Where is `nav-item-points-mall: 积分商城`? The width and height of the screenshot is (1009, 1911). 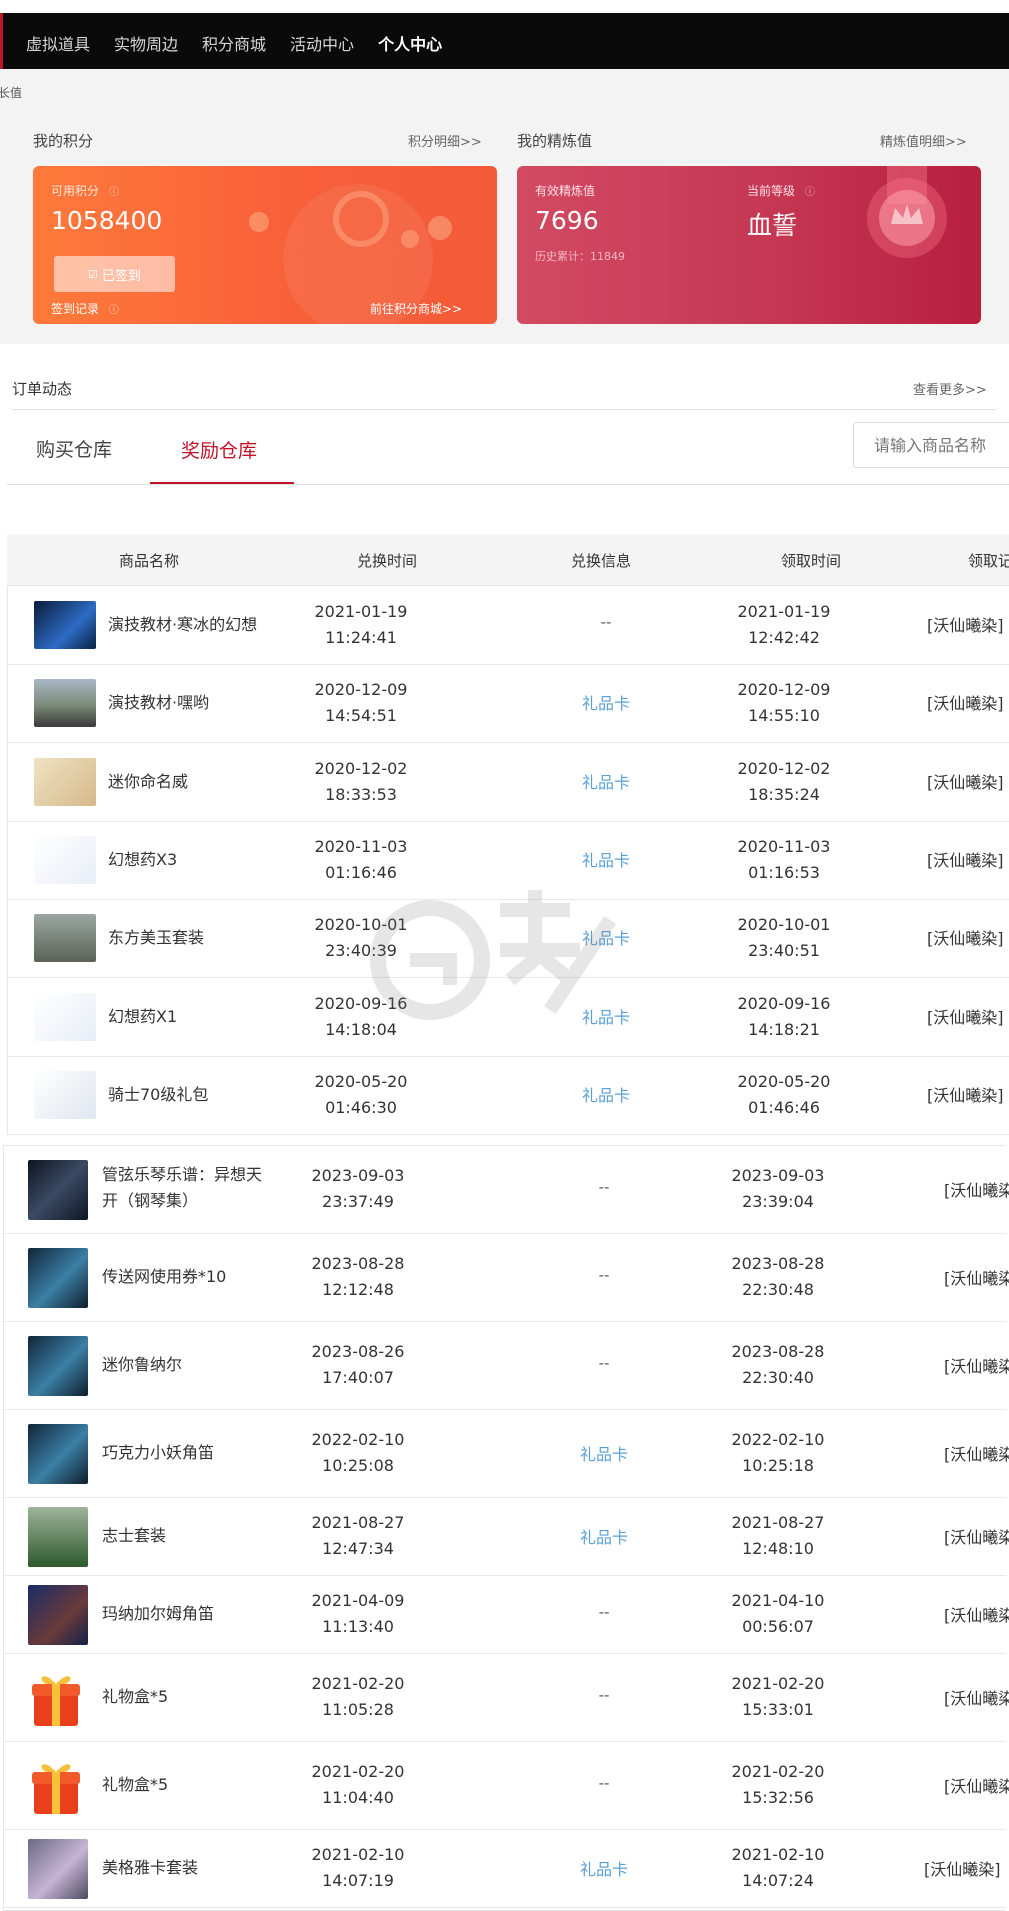 nav-item-points-mall: 积分商城 is located at coordinates (234, 43).